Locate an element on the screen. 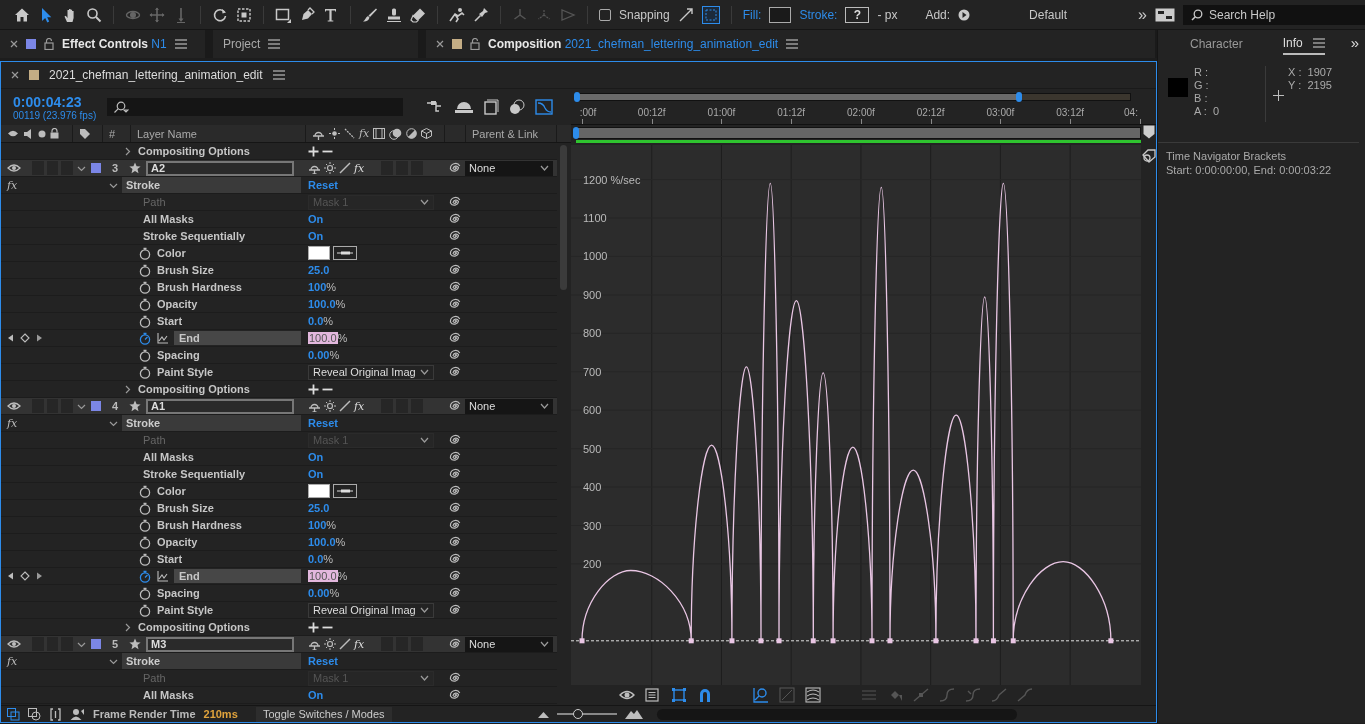  property-dropdown: Reveal Original Imag is located at coordinates (371, 372).